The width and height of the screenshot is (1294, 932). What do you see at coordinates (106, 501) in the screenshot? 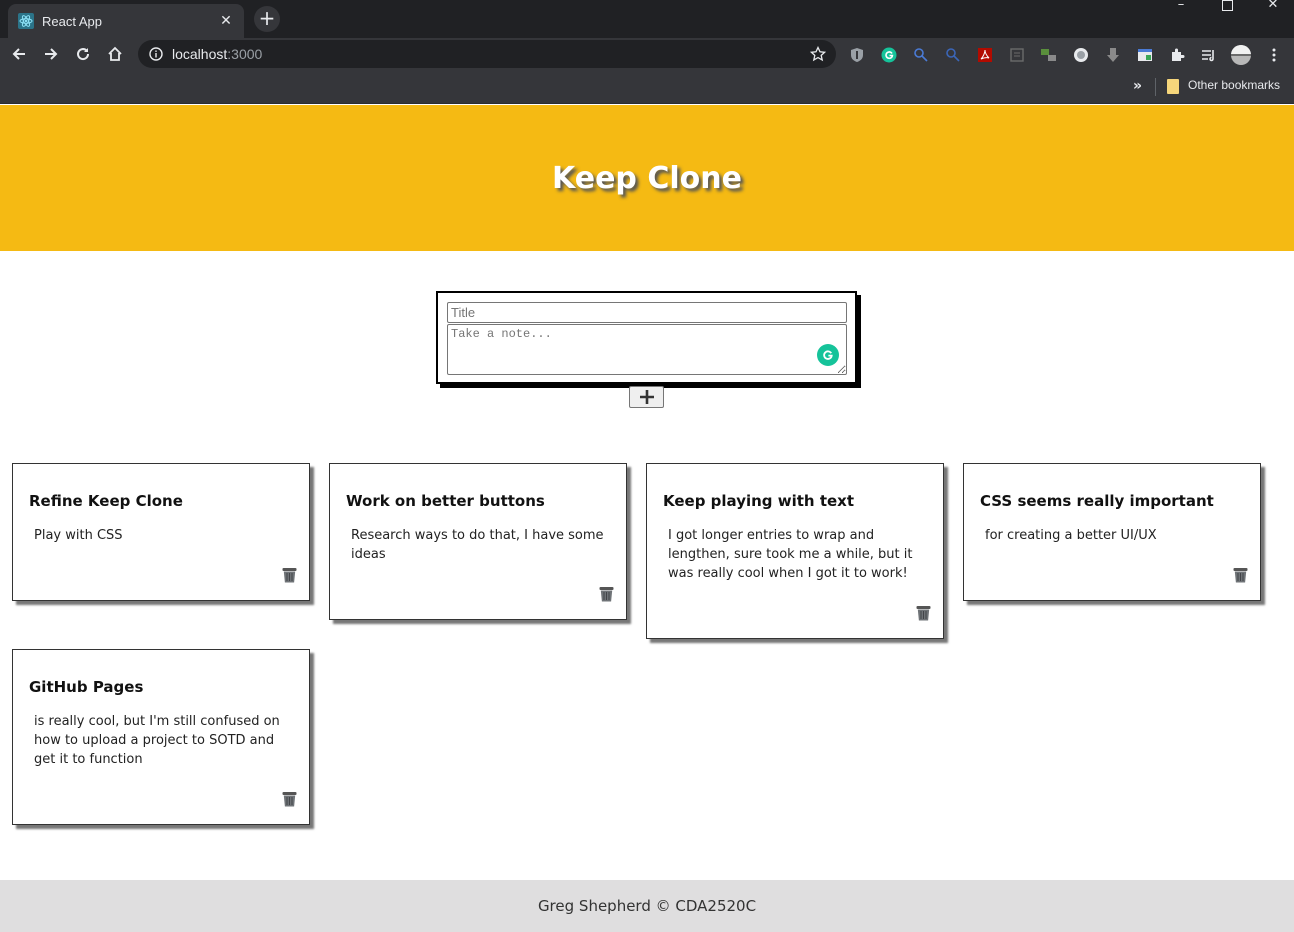
I see `note-title: Refine Keep Clone` at bounding box center [106, 501].